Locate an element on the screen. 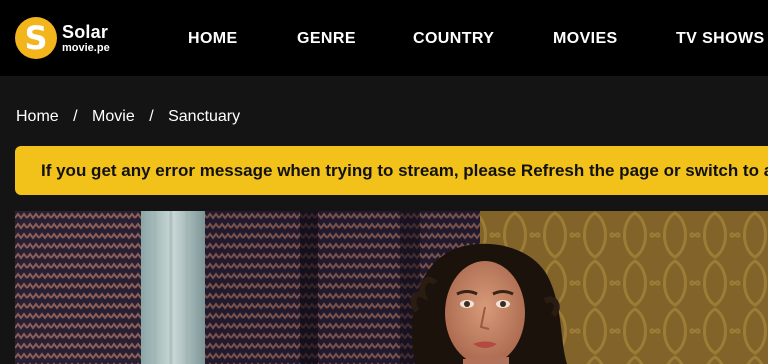 This screenshot has height=364, width=768. nav-home: HOME is located at coordinates (213, 39).